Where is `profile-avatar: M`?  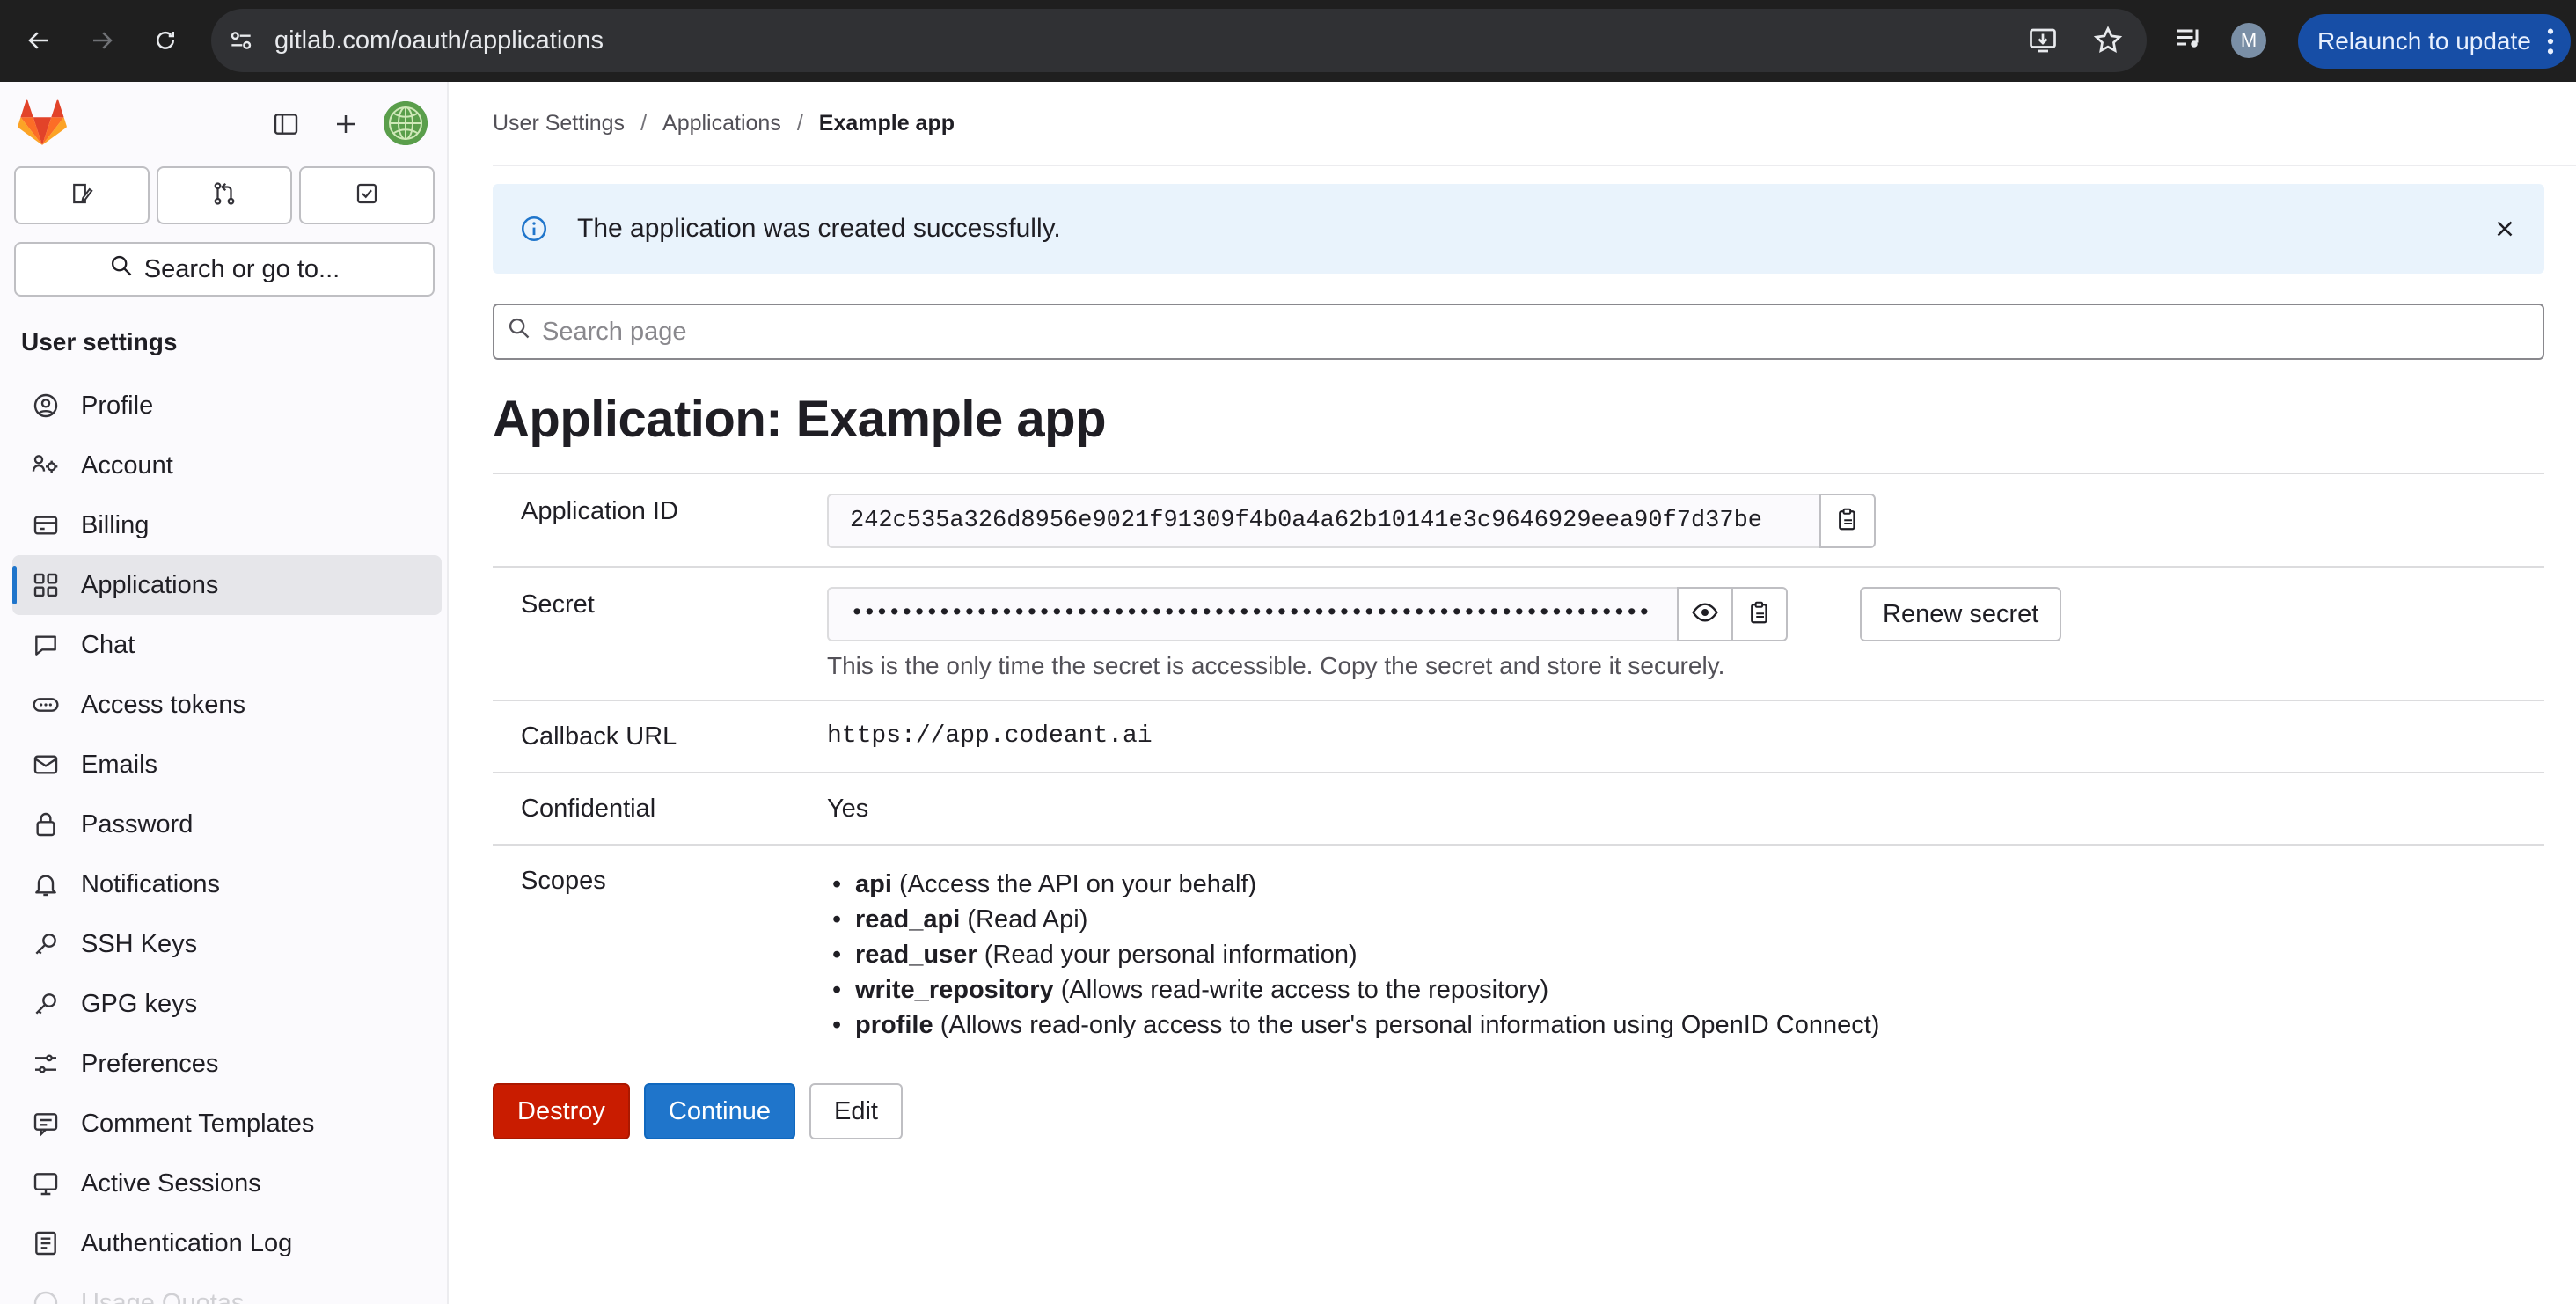
profile-avatar: M is located at coordinates (2248, 40).